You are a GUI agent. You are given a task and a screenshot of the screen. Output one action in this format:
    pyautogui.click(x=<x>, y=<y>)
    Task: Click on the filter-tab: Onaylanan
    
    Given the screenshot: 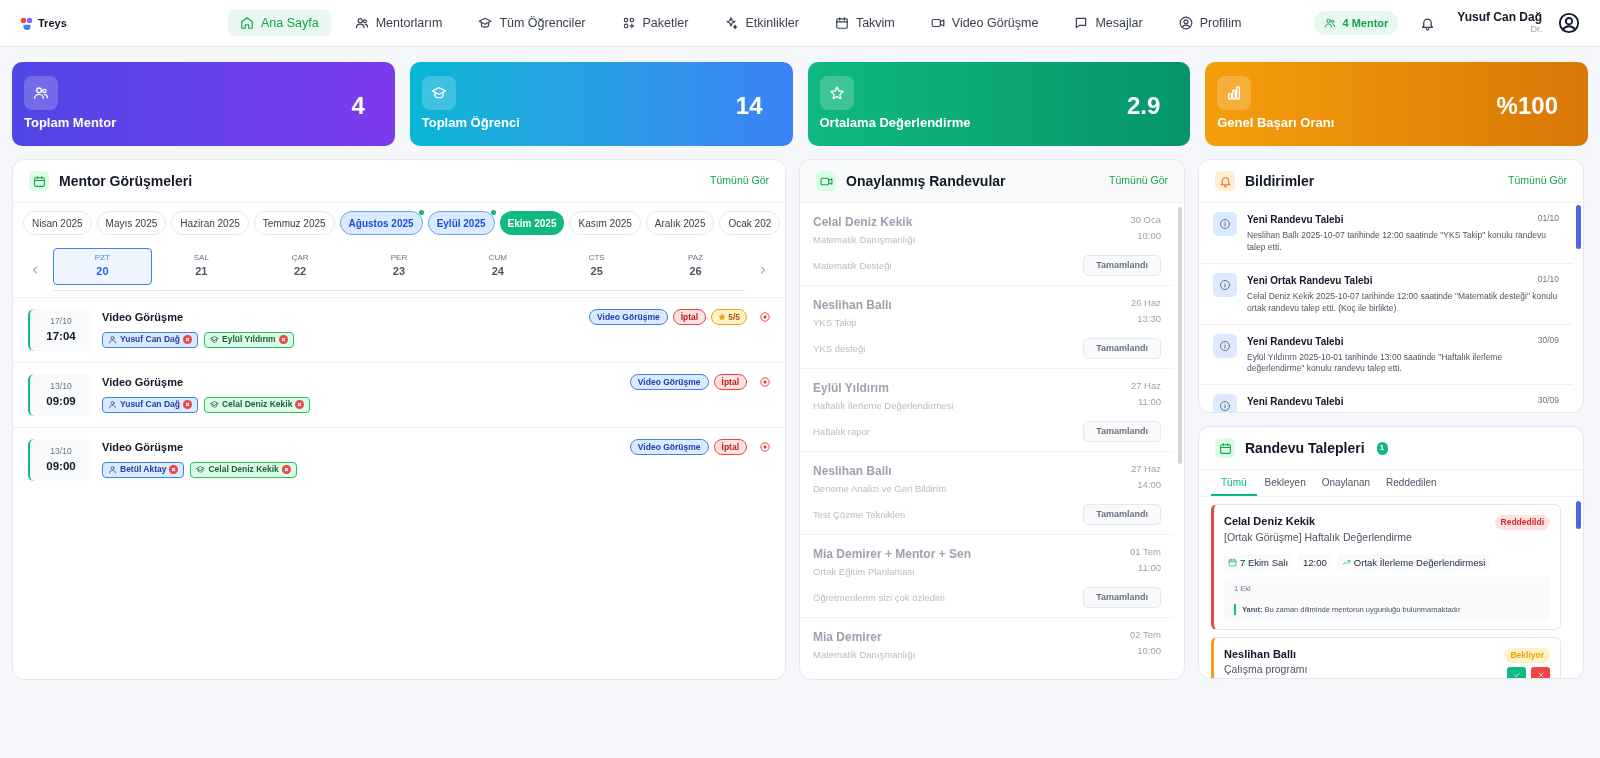 What is the action you would take?
    pyautogui.click(x=1346, y=483)
    